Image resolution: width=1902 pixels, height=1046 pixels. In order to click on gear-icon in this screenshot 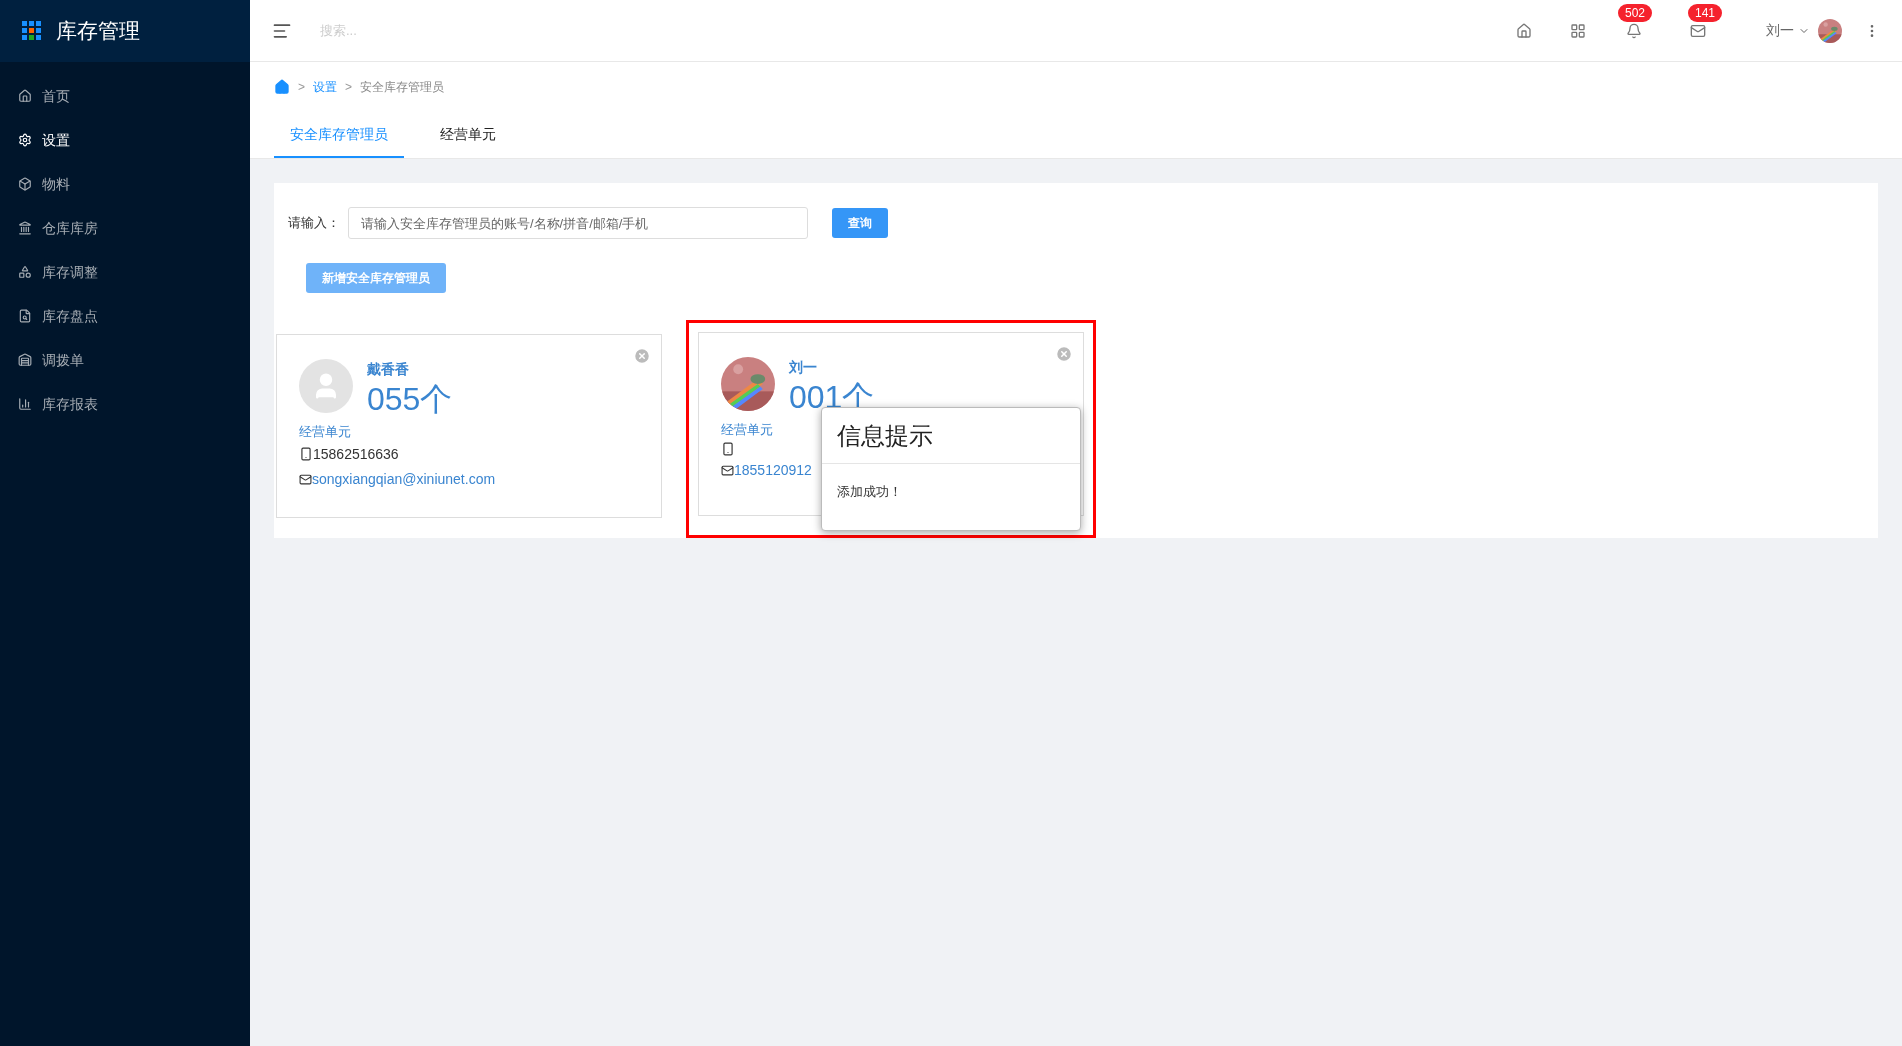, I will do `click(25, 140)`.